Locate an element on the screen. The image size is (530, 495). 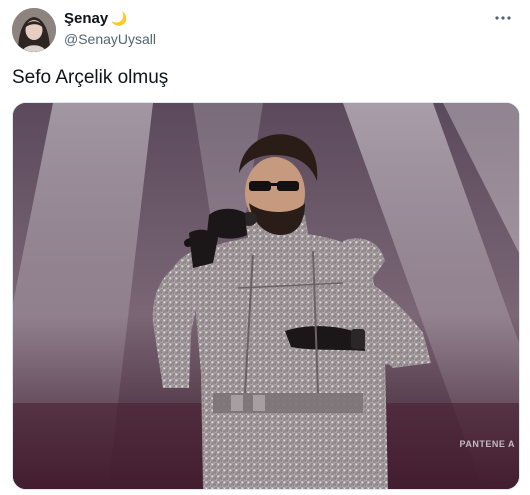
avatar-image is located at coordinates (34, 30).